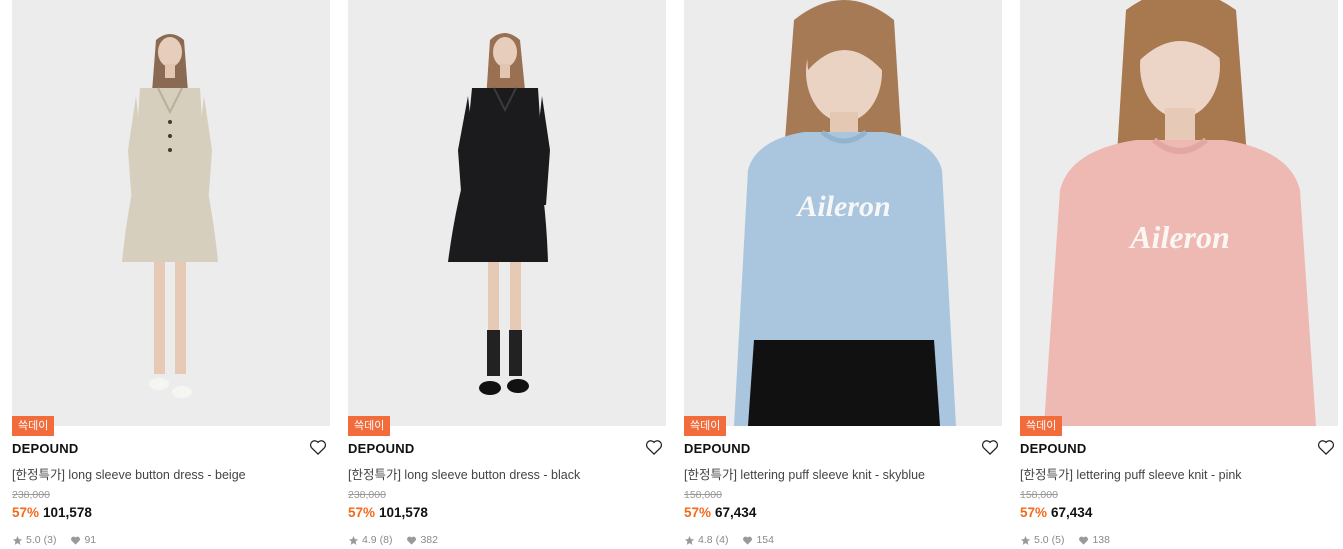  I want to click on product-stats: 4.9 (8) 382, so click(393, 540).